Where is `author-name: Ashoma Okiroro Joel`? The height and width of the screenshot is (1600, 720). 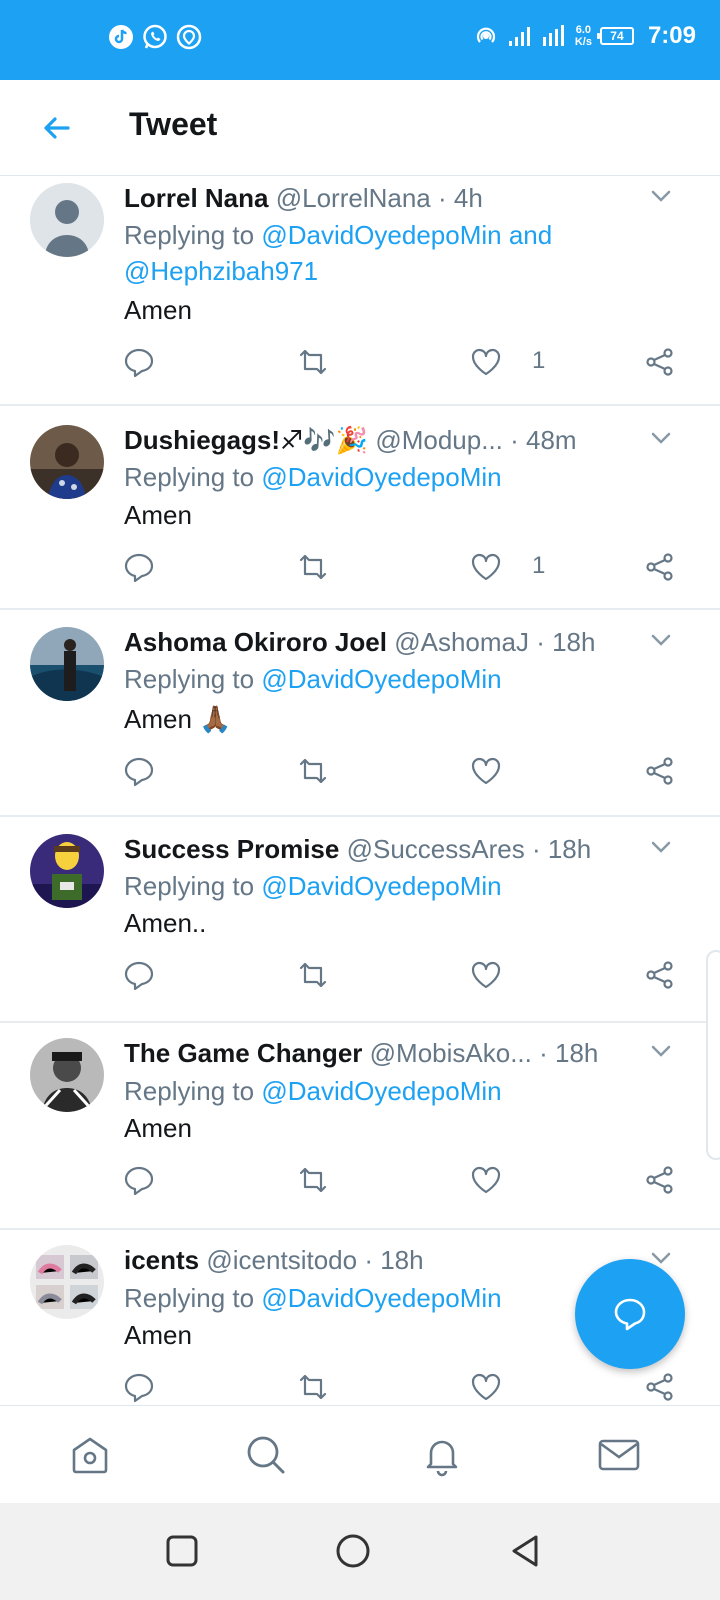
author-name: Ashoma Okiroro Joel is located at coordinates (255, 642).